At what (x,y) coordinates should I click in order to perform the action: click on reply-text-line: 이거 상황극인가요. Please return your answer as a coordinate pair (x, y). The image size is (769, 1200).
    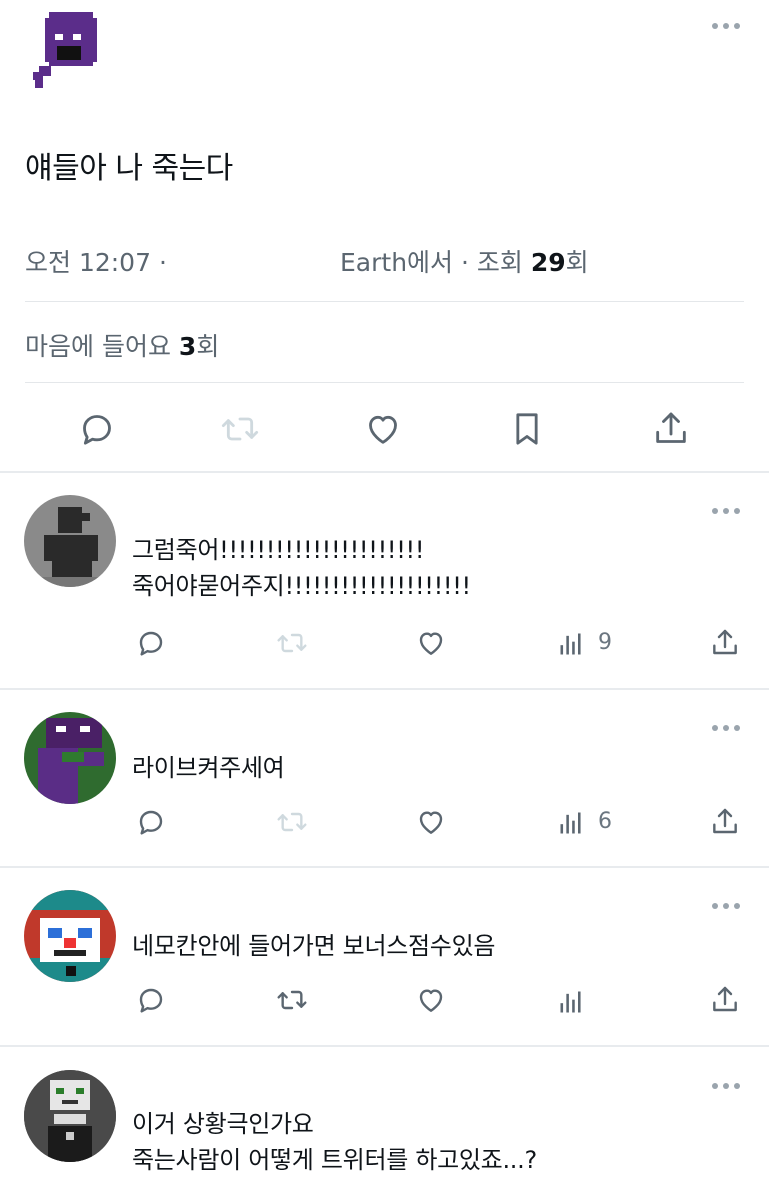
    Looking at the image, I should click on (223, 1124).